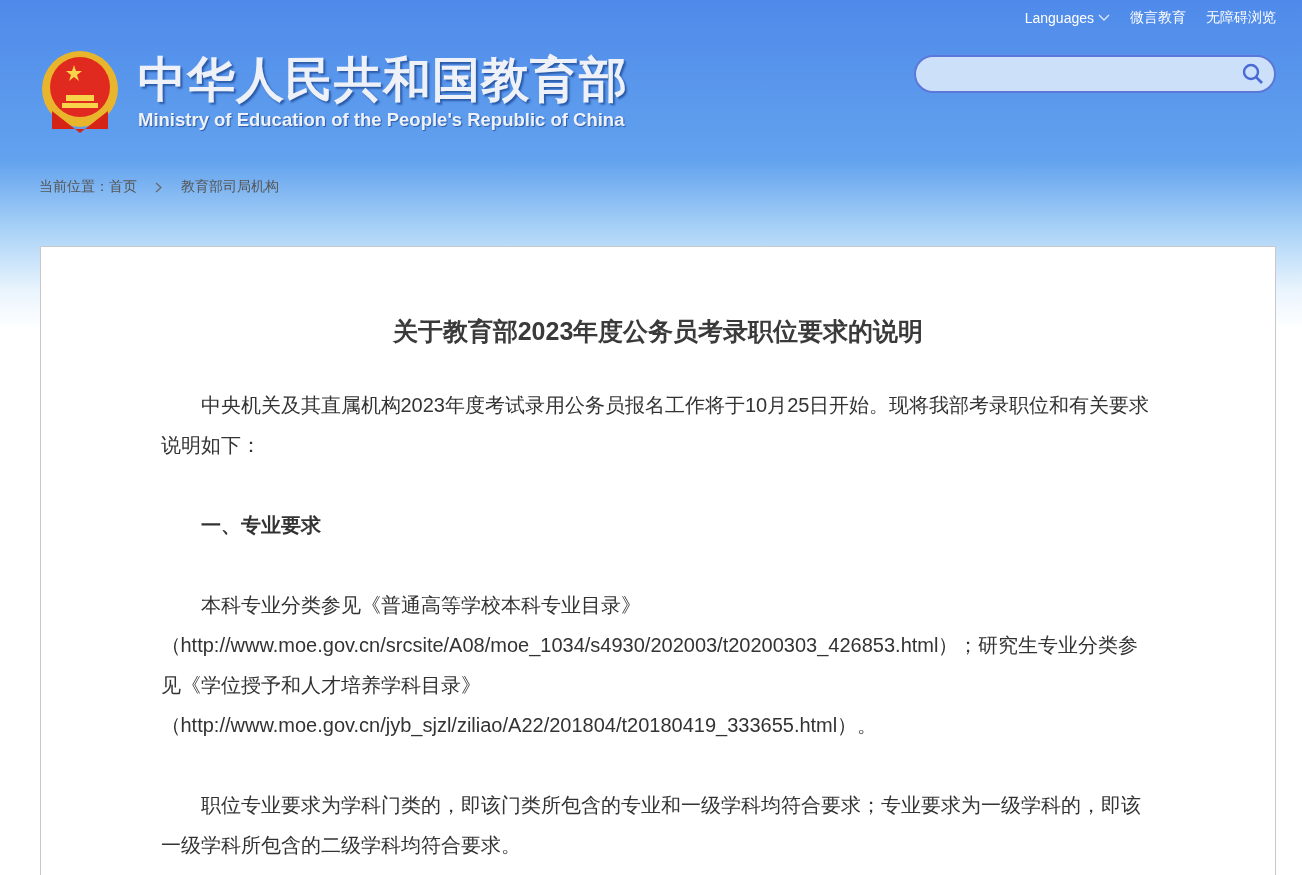  Describe the element at coordinates (1241, 18) in the screenshot. I see `header-link: 无障碍浏览` at that location.